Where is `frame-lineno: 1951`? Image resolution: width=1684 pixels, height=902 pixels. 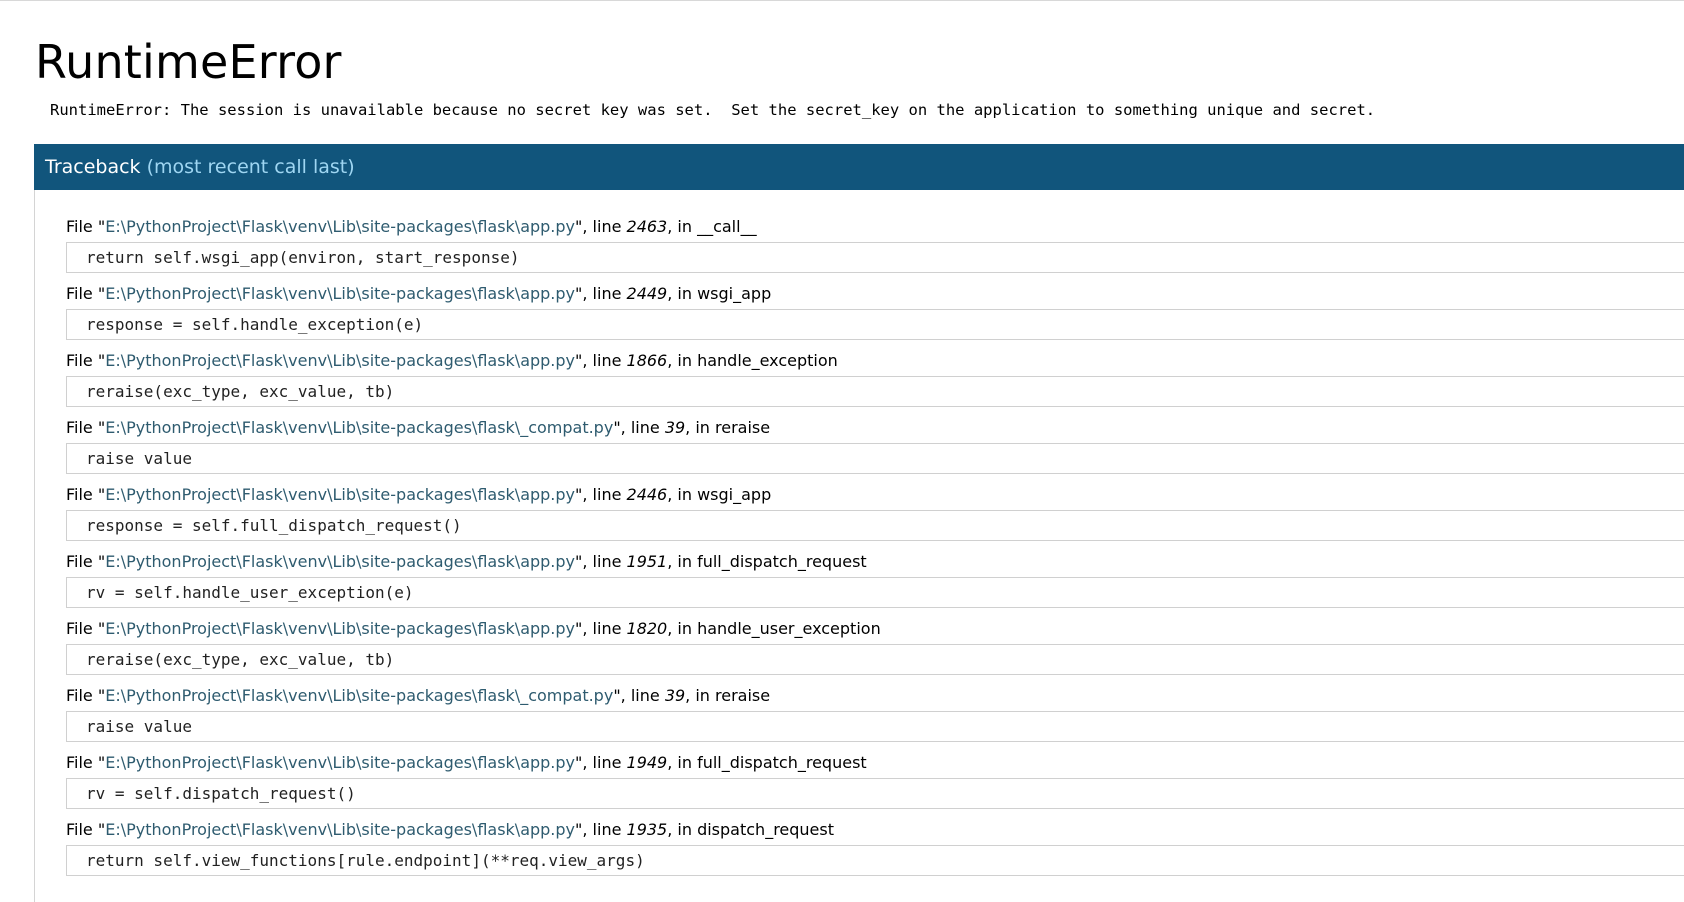
frame-lineno: 1951 is located at coordinates (647, 561).